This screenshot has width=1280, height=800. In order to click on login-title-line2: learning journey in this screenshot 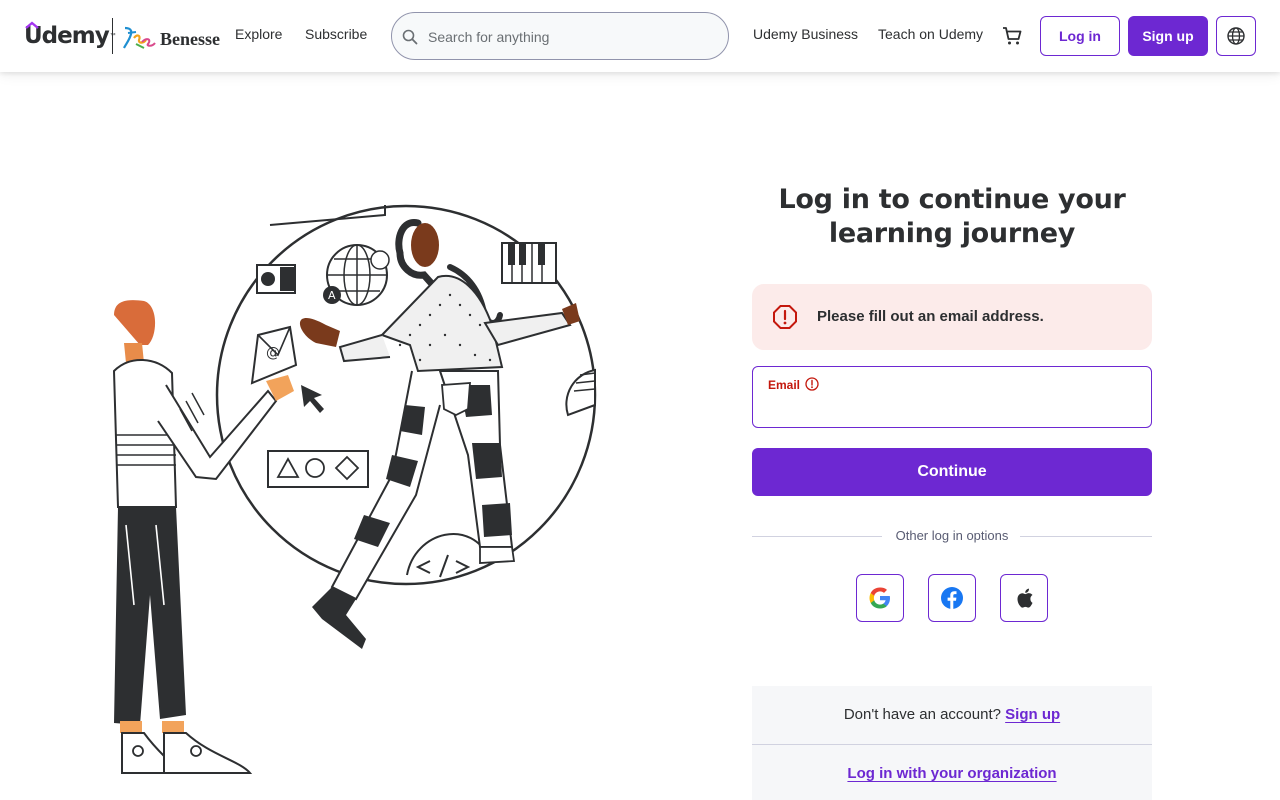, I will do `click(952, 233)`.